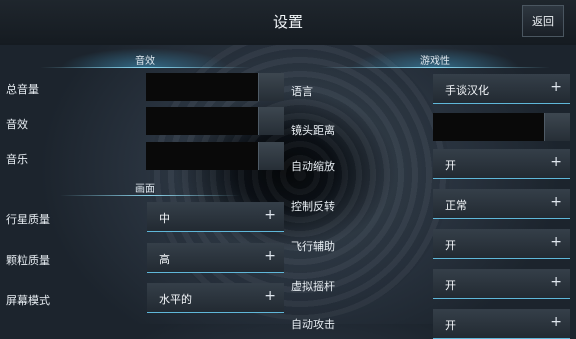 The height and width of the screenshot is (339, 576). I want to click on language-dropdown: 手谈汉化 +, so click(501, 89).